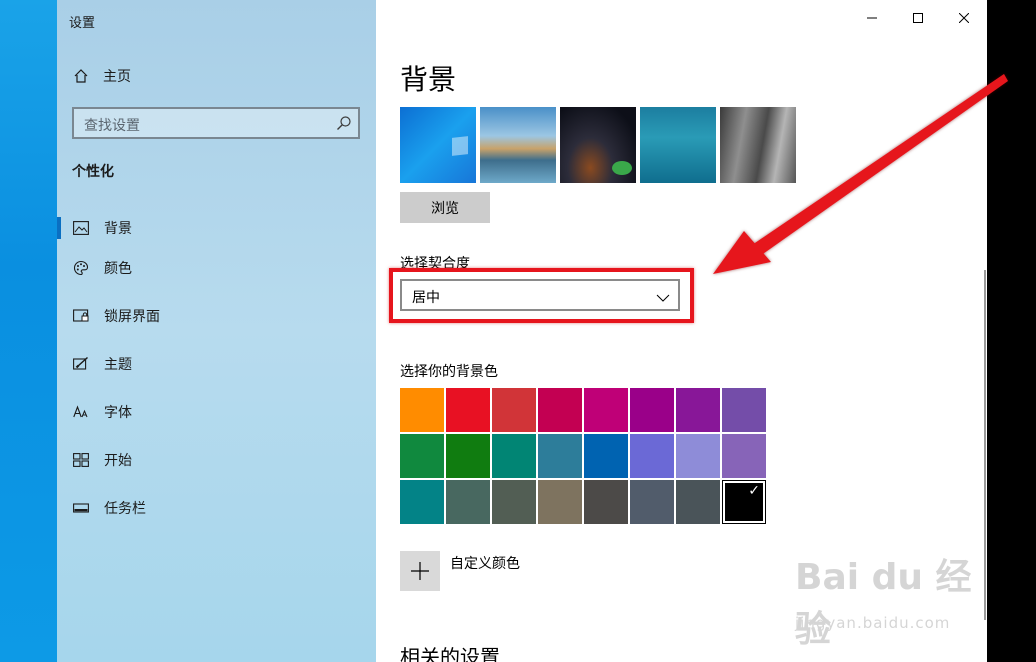 The width and height of the screenshot is (1036, 662). I want to click on baidu-watermark: Bai du 经验 jingyan.baidu.com, so click(890, 599).